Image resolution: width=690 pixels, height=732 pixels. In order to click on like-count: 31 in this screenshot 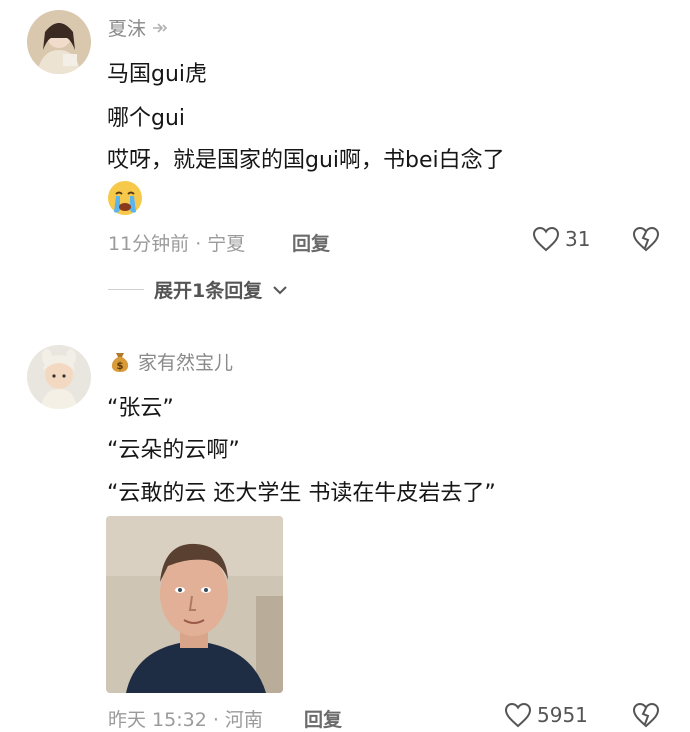, I will do `click(578, 239)`.